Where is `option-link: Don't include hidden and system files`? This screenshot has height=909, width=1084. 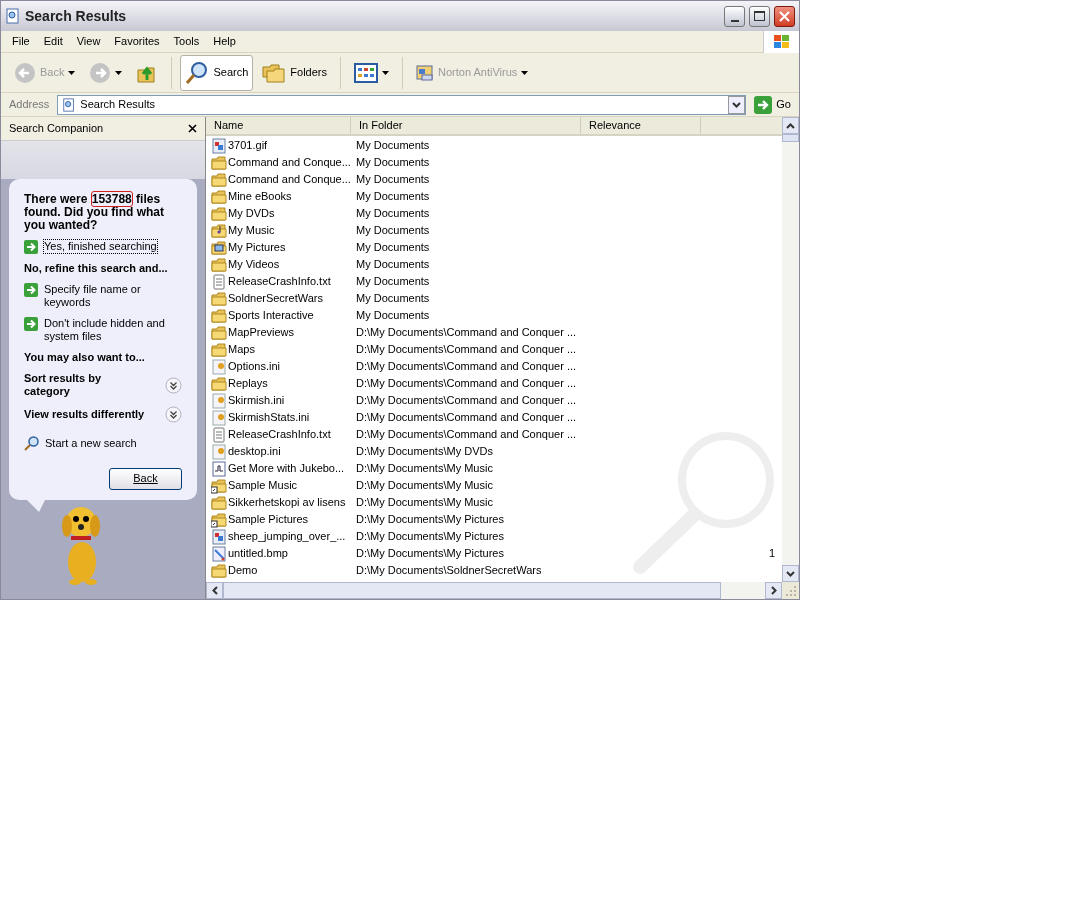
option-link: Don't include hidden and system files is located at coordinates (103, 330).